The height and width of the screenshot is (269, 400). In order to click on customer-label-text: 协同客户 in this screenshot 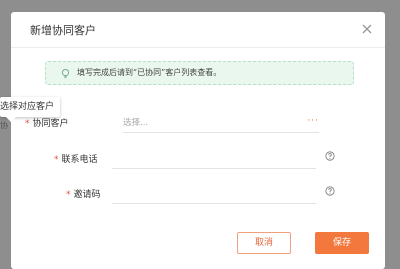, I will do `click(50, 124)`.